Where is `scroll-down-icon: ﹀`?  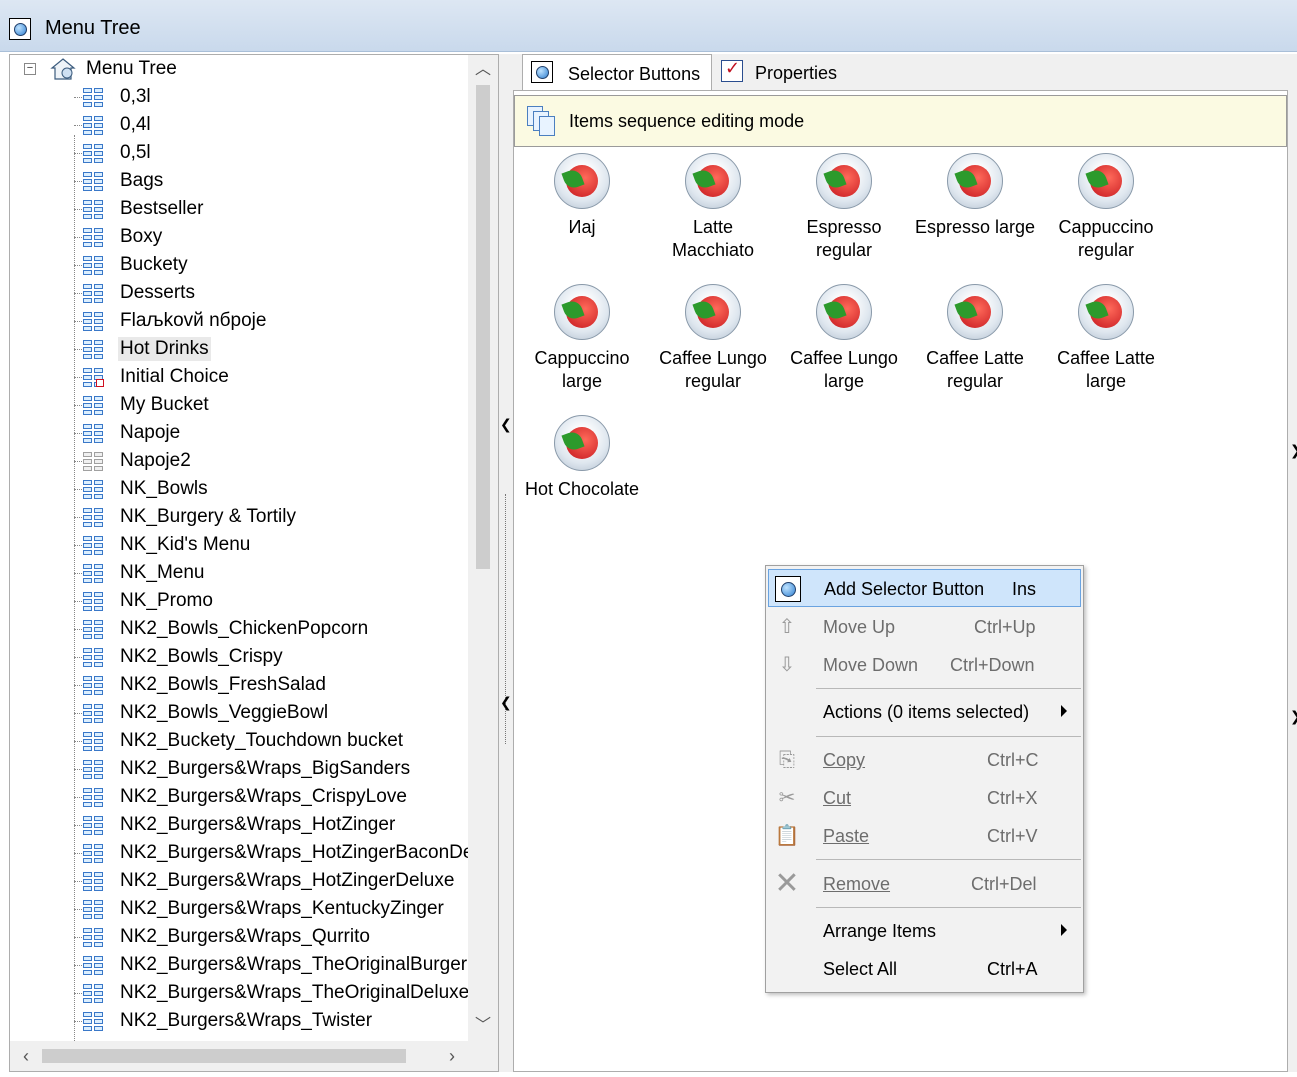 scroll-down-icon: ﹀ is located at coordinates (483, 1026).